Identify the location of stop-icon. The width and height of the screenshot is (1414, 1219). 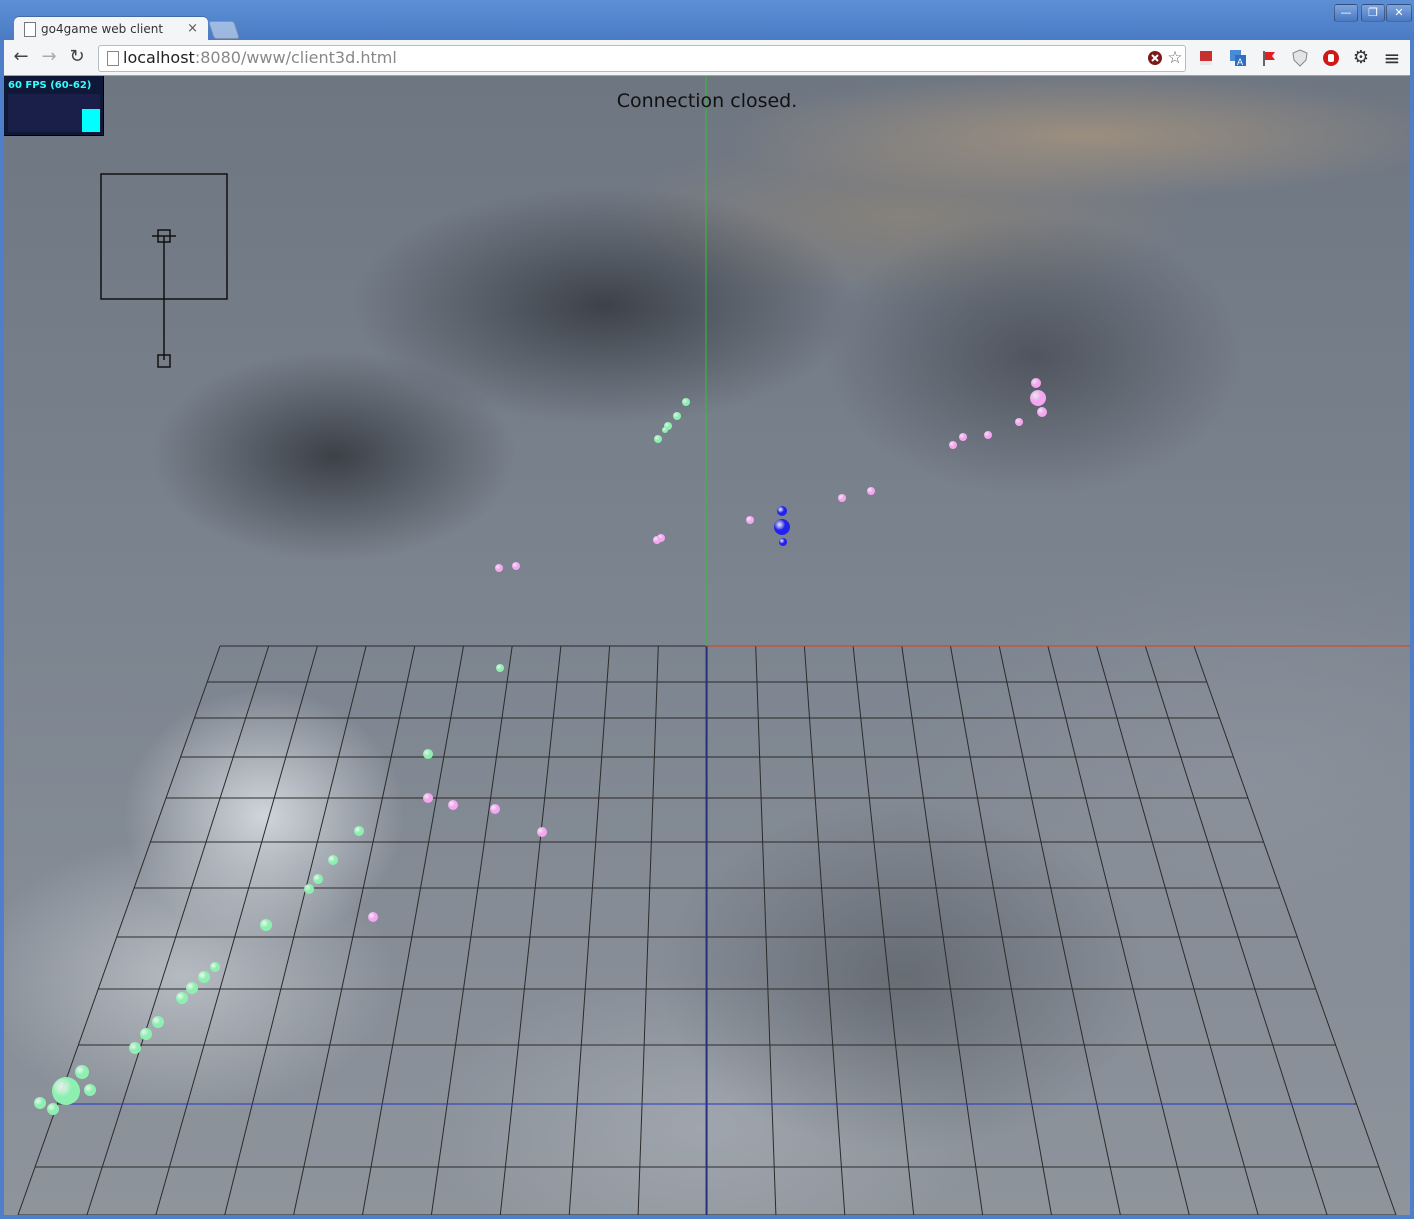
(1155, 58).